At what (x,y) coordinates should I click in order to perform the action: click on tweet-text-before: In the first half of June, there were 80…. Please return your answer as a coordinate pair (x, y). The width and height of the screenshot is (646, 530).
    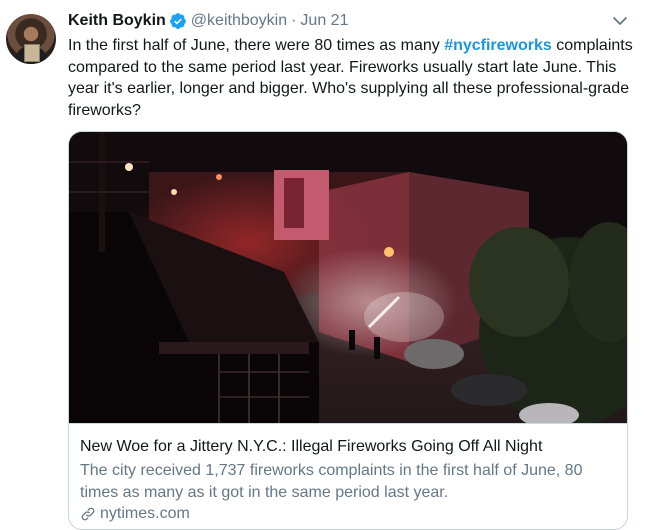
    Looking at the image, I should click on (256, 45).